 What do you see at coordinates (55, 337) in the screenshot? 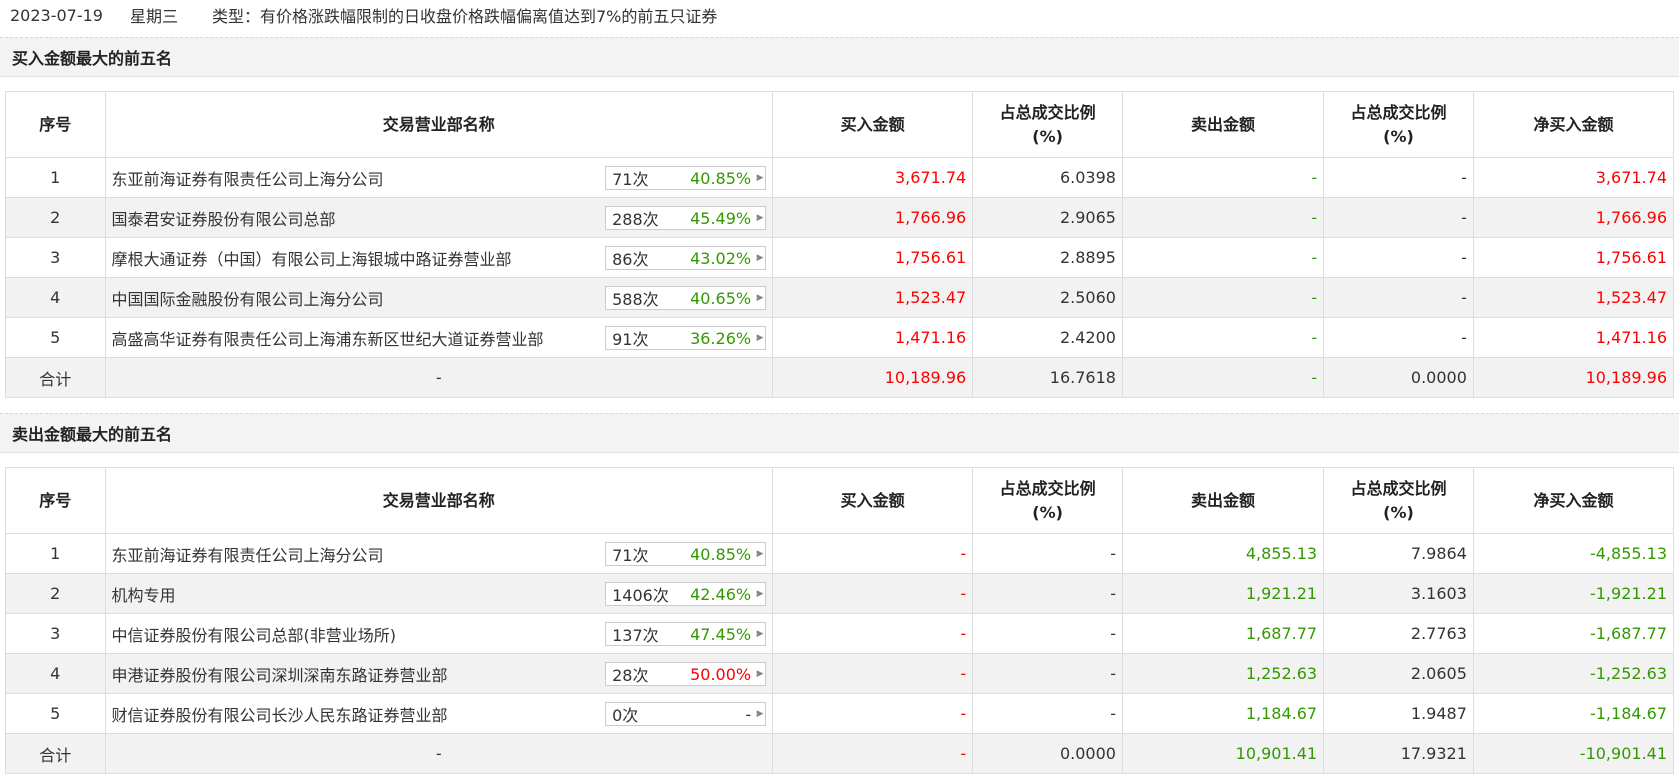
I see `row-index: 5` at bounding box center [55, 337].